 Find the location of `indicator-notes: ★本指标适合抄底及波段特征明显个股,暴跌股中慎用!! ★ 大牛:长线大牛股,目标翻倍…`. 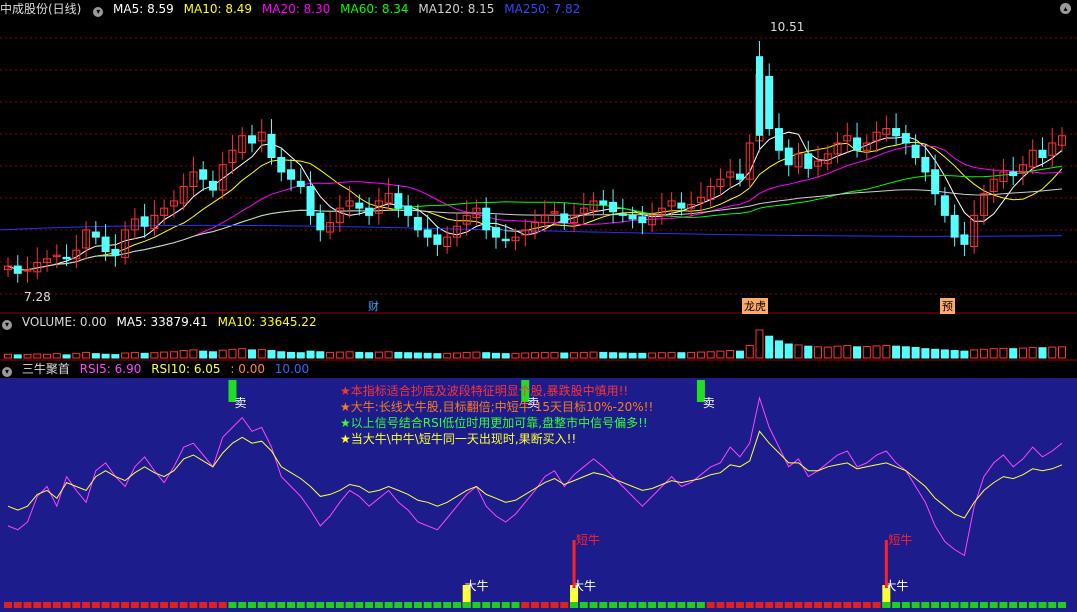

indicator-notes: ★本指标适合抄底及波段特征明显个股,暴跌股中慎用!! ★ 大牛:长线大牛股,目标翻倍… is located at coordinates (496, 415).